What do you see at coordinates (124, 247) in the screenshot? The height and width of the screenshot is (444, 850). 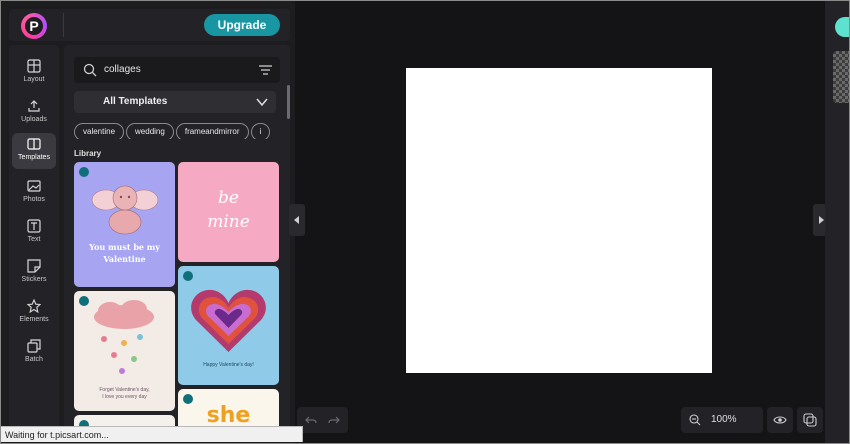 I see `card-caption: You must be my` at bounding box center [124, 247].